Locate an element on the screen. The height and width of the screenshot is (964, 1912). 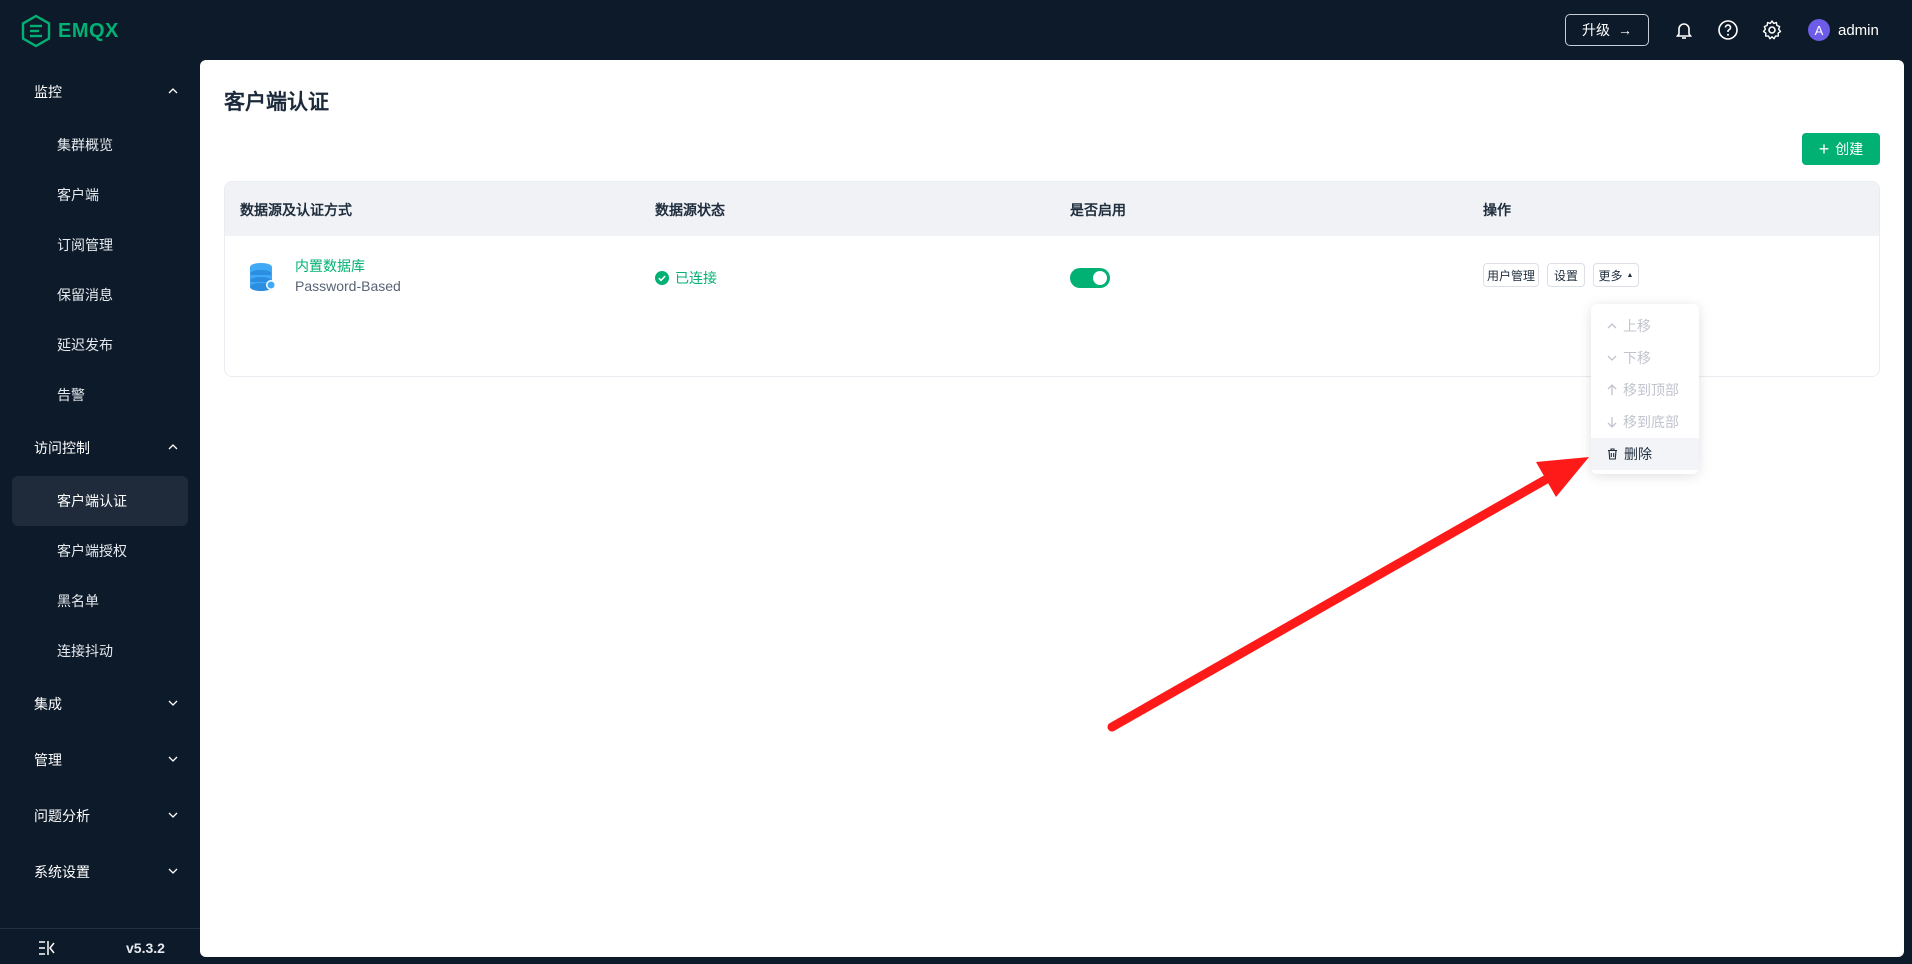
menu-item-move-up: 上移 is located at coordinates (1645, 326).